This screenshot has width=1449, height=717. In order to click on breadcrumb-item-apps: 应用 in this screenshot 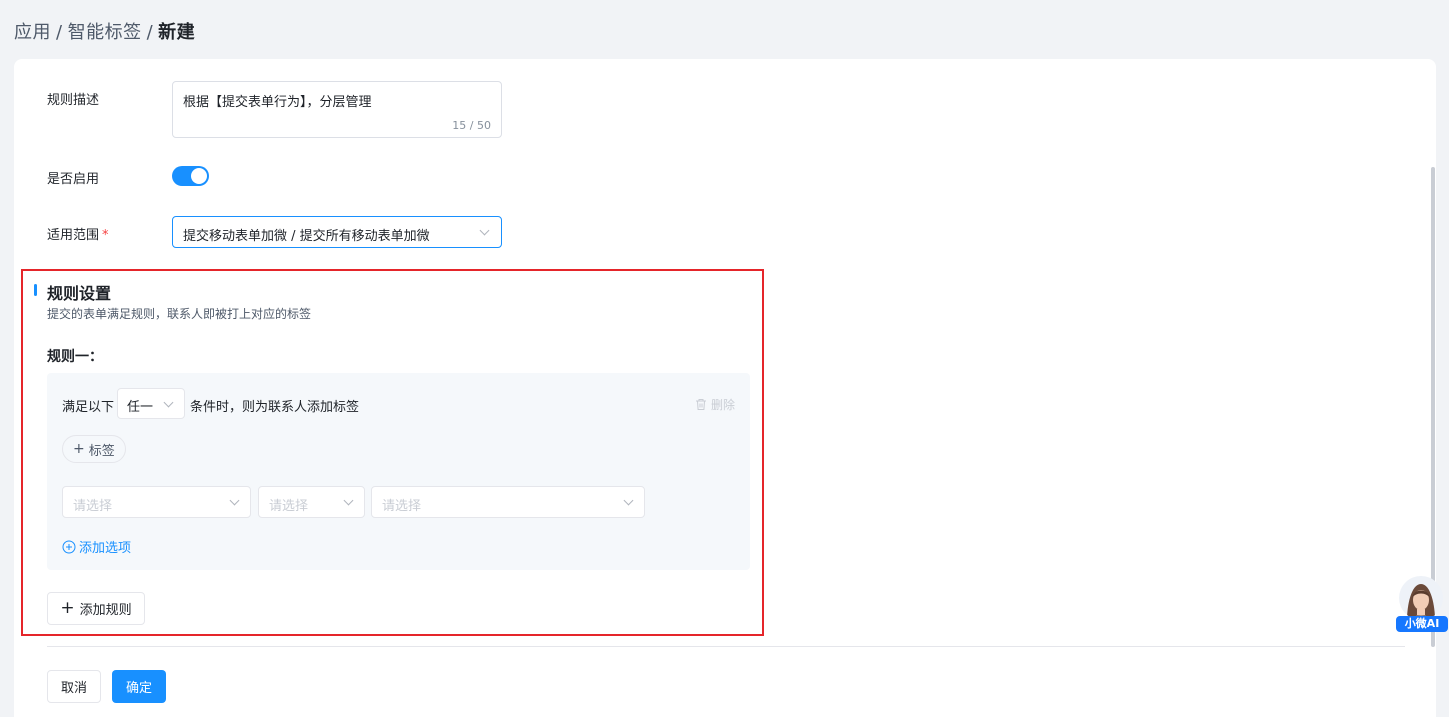, I will do `click(32, 32)`.